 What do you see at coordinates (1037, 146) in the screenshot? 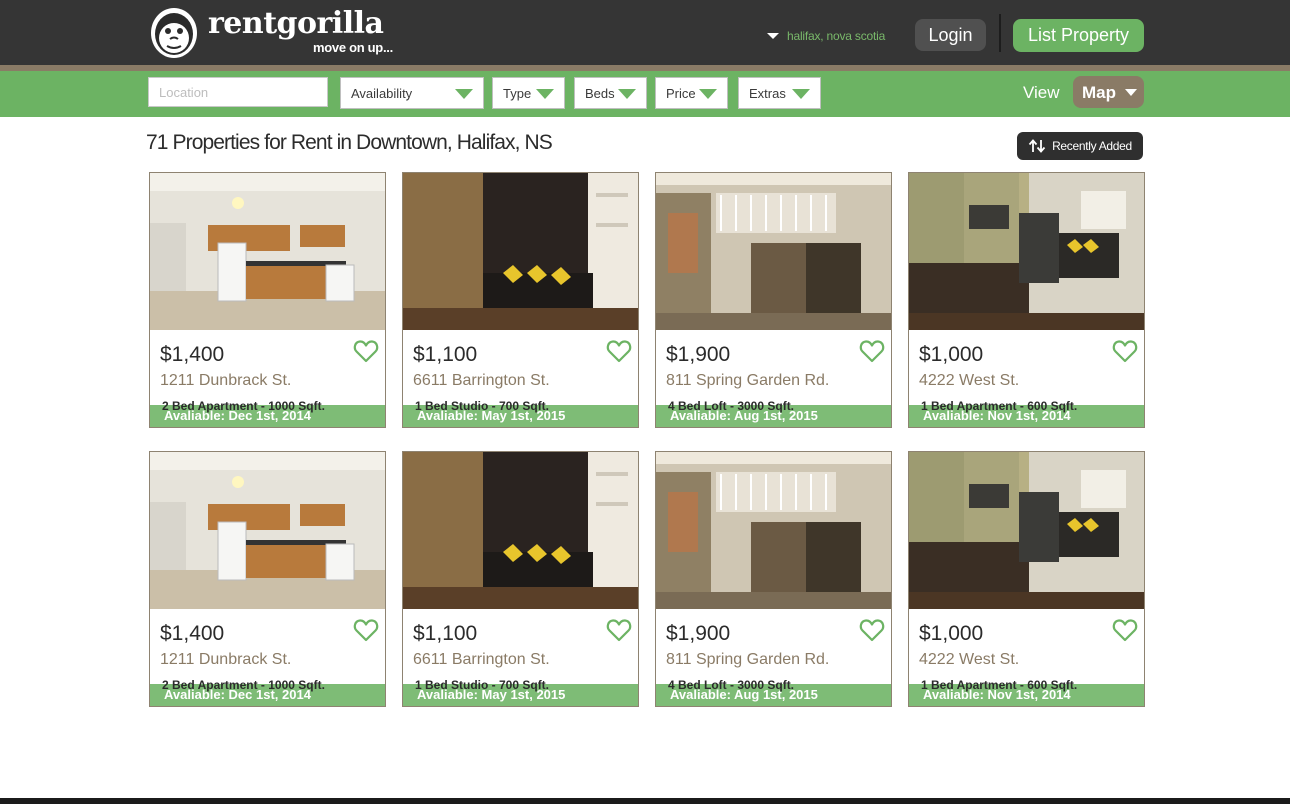
I see `sort-arrows-icon` at bounding box center [1037, 146].